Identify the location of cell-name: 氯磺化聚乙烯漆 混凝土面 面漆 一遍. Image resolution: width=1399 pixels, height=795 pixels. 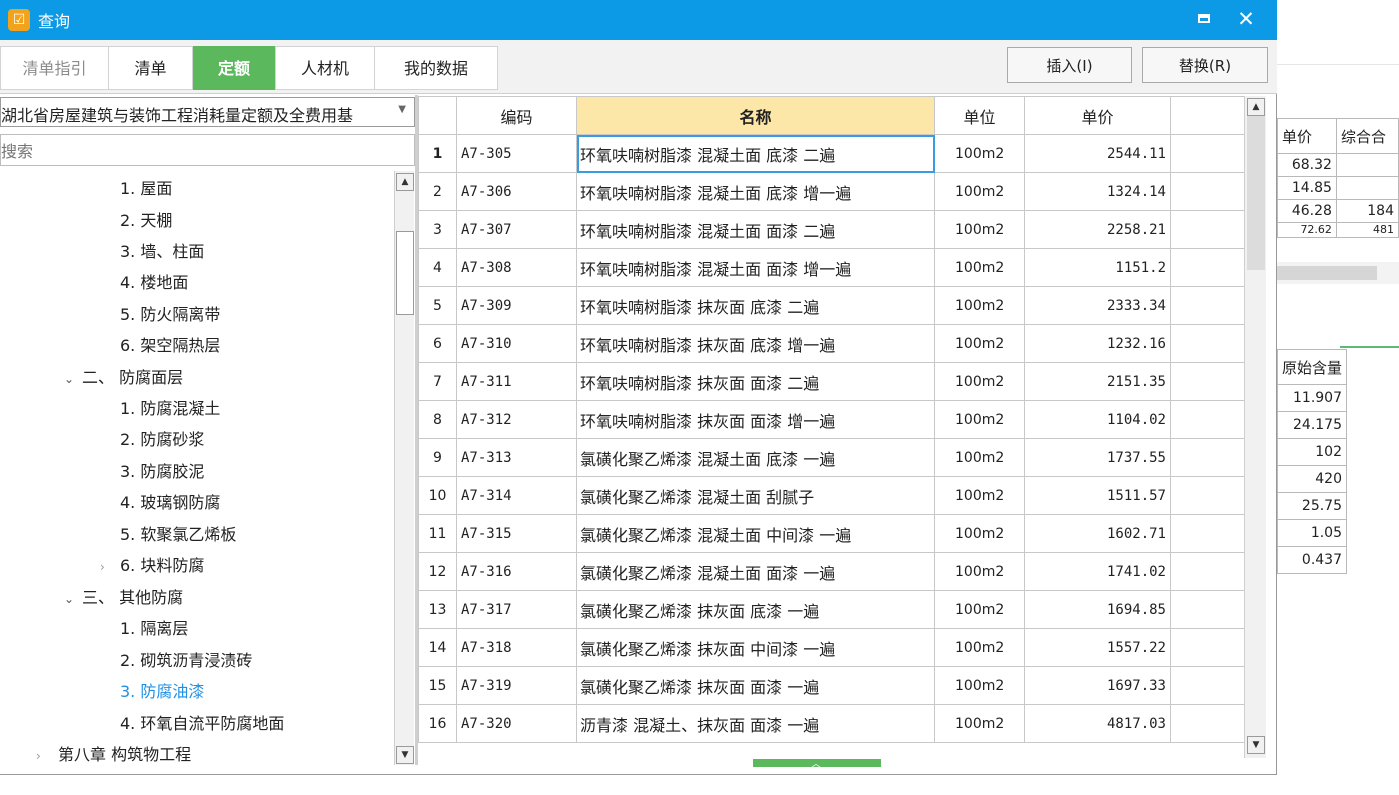
(755, 571).